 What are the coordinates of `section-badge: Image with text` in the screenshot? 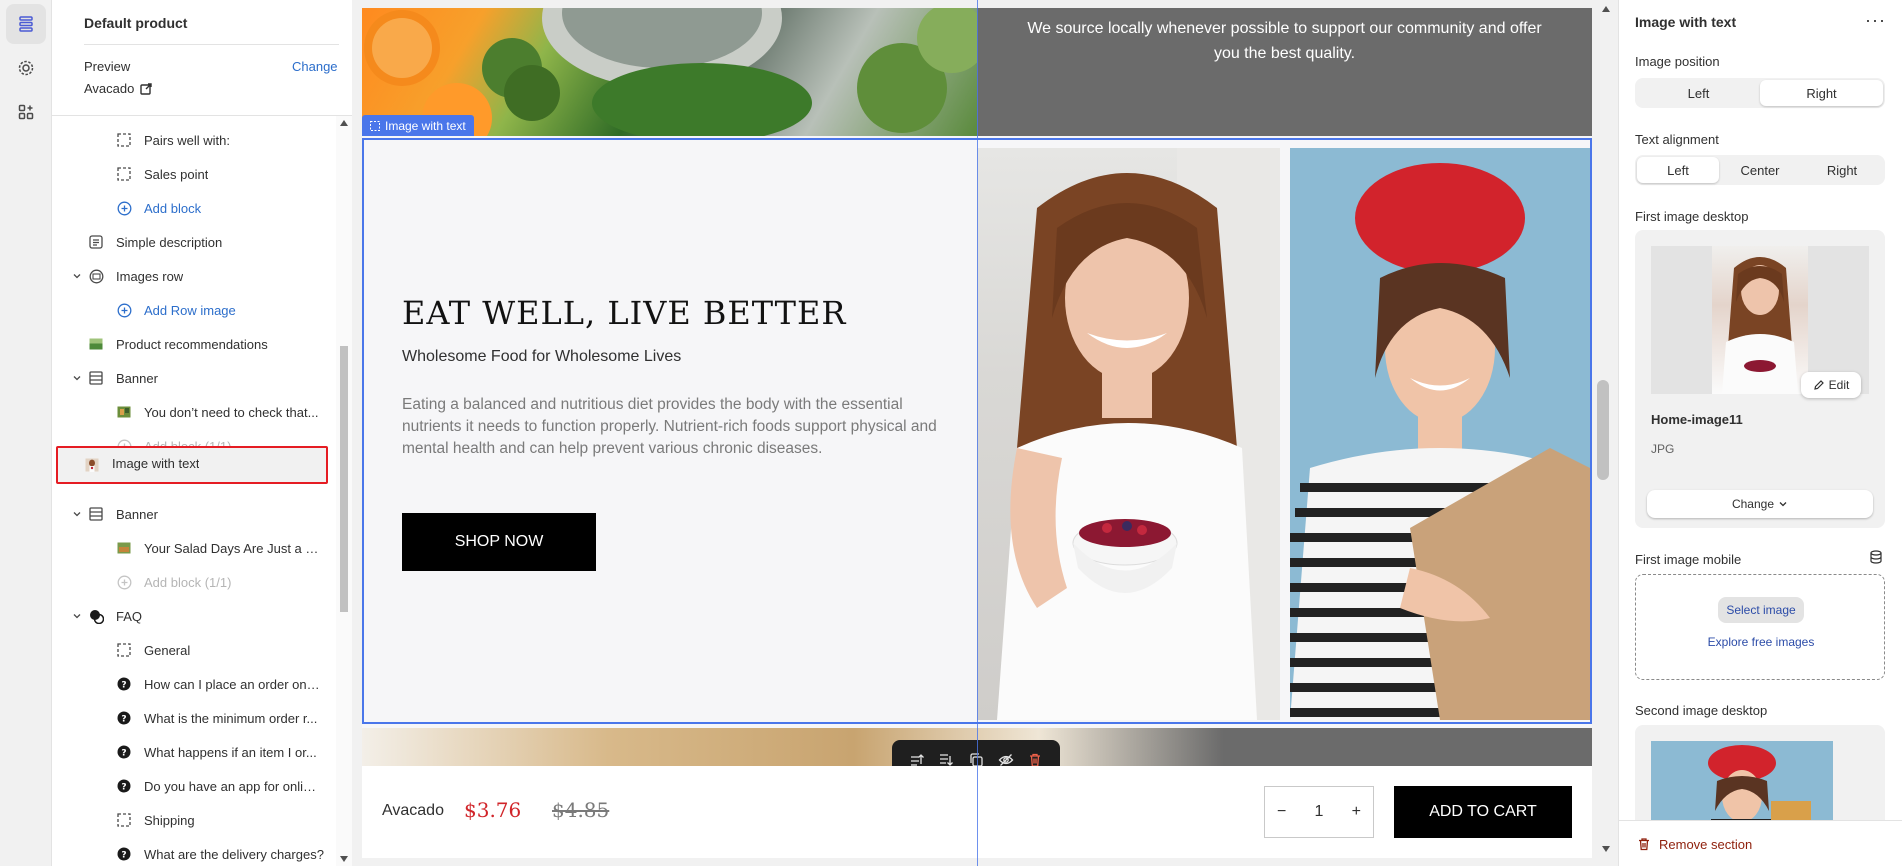 It's located at (418, 125).